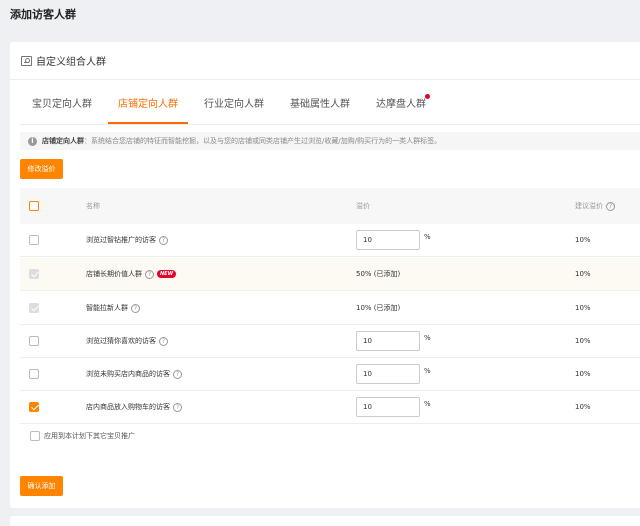 Image resolution: width=640 pixels, height=526 pixels. Describe the element at coordinates (41, 486) in the screenshot. I see `confirm-add-button: 确认添加` at that location.